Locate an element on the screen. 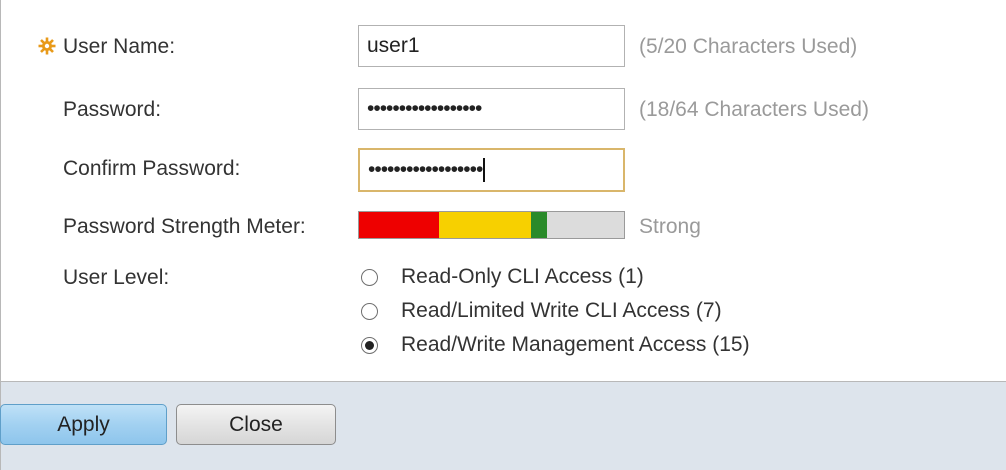 The width and height of the screenshot is (1006, 470). radio-read-only: Read-Only CLI Access (1) is located at coordinates (501, 277).